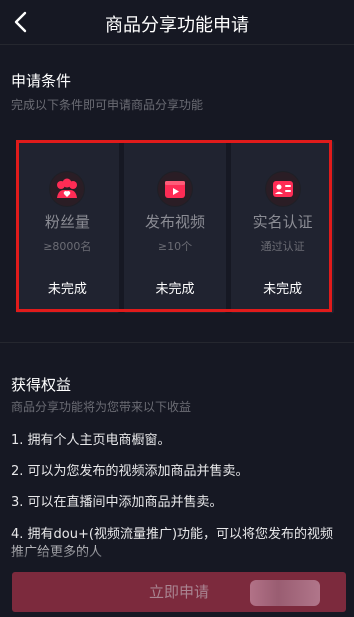  I want to click on id-card-icon, so click(282, 189).